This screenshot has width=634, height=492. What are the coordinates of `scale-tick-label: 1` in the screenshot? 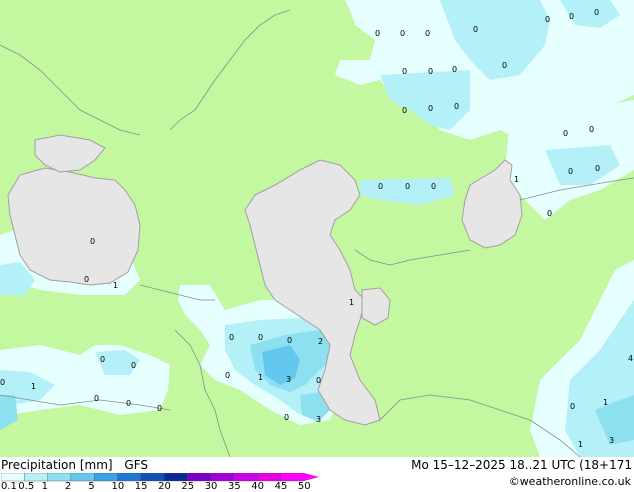 It's located at (44, 486).